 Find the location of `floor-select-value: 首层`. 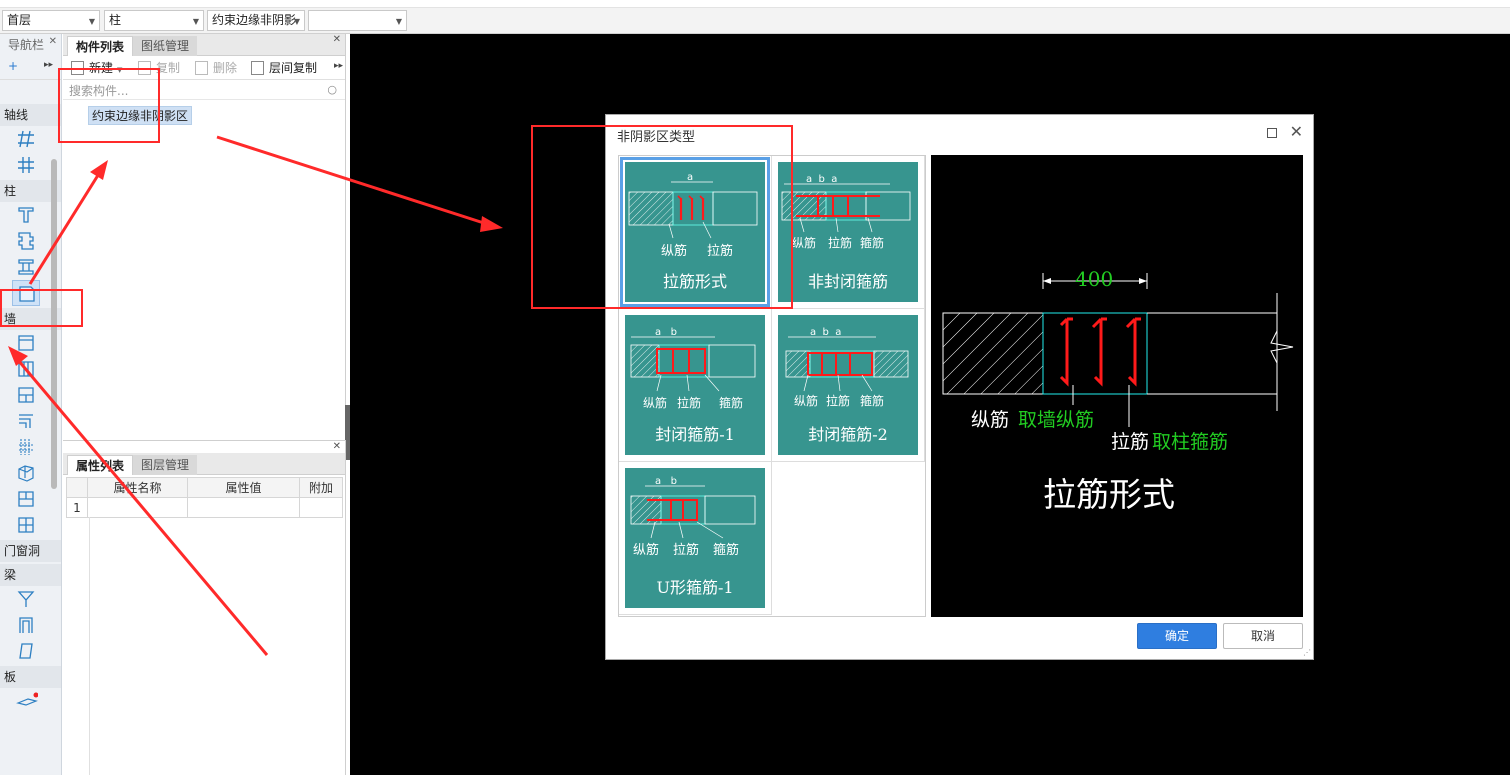

floor-select-value: 首层 is located at coordinates (19, 20).